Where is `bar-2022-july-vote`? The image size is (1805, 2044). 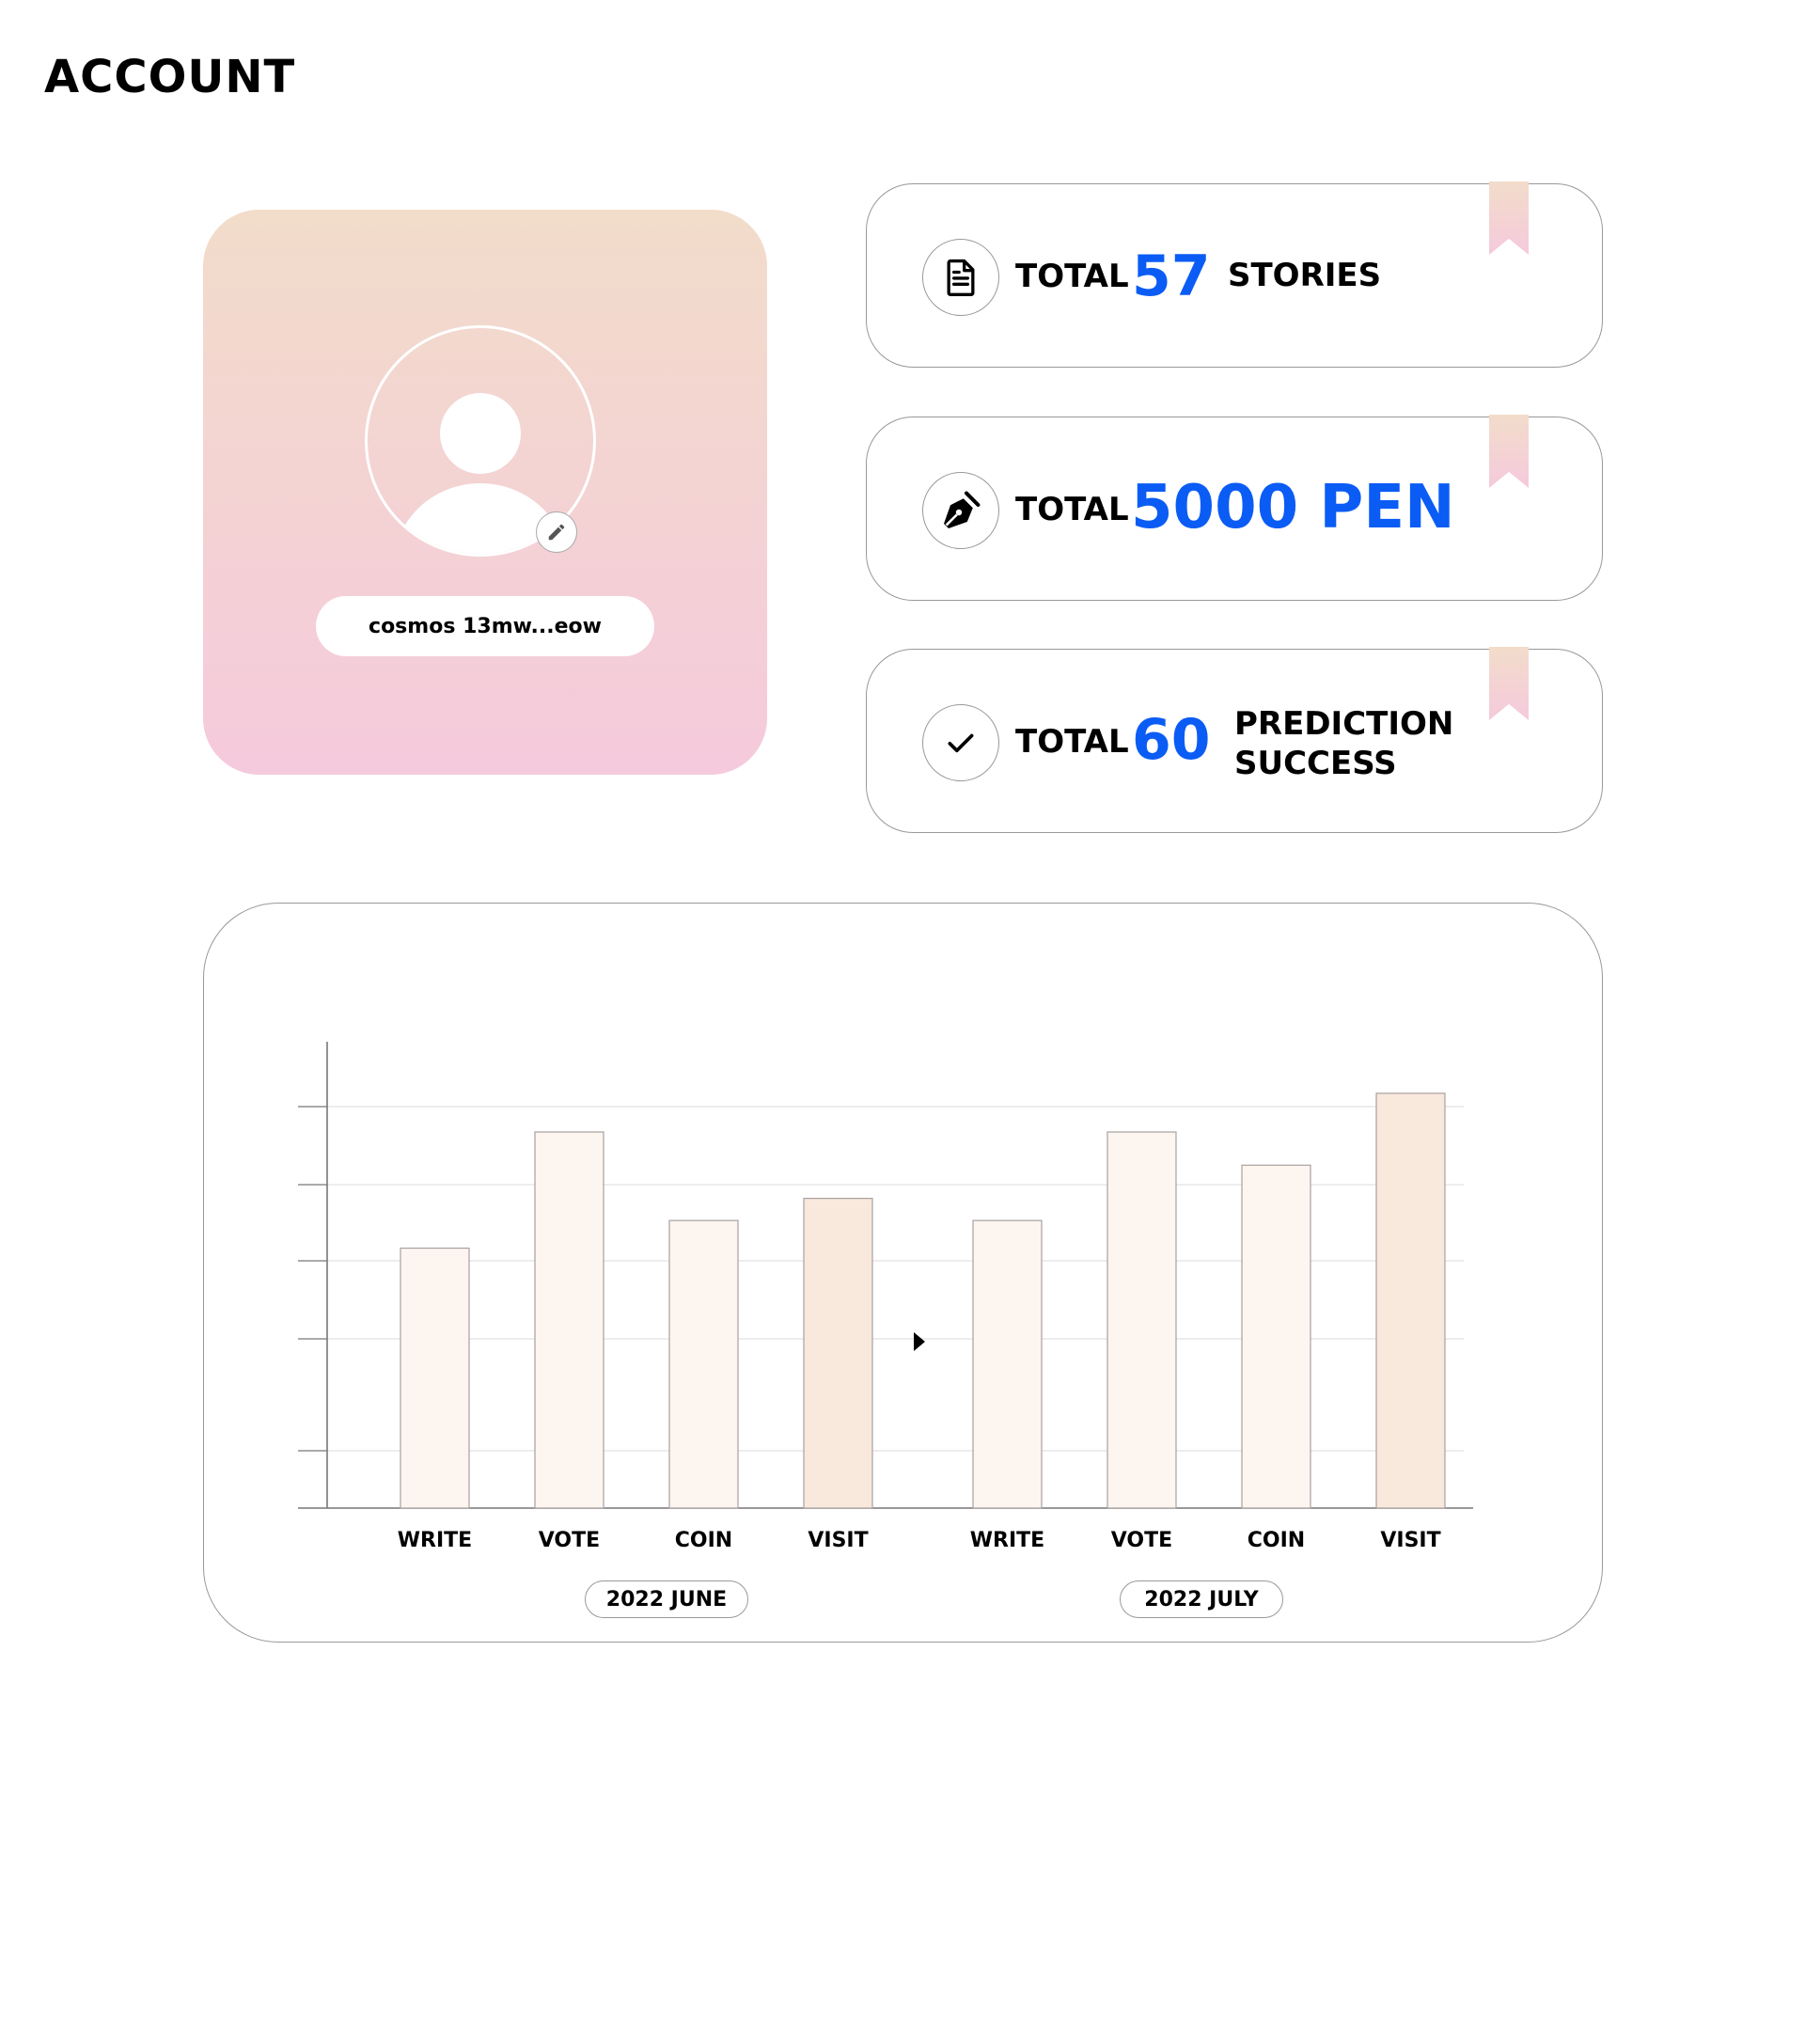 bar-2022-july-vote is located at coordinates (1142, 1320).